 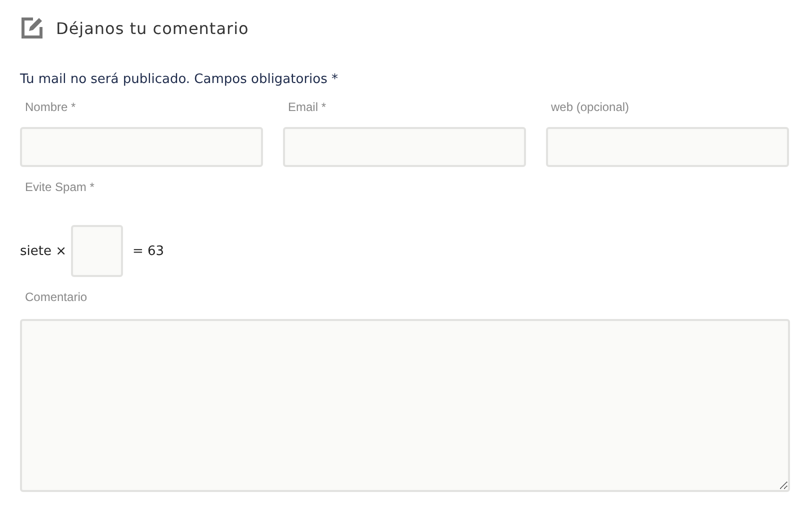 What do you see at coordinates (148, 251) in the screenshot?
I see `captcha-result: = 63` at bounding box center [148, 251].